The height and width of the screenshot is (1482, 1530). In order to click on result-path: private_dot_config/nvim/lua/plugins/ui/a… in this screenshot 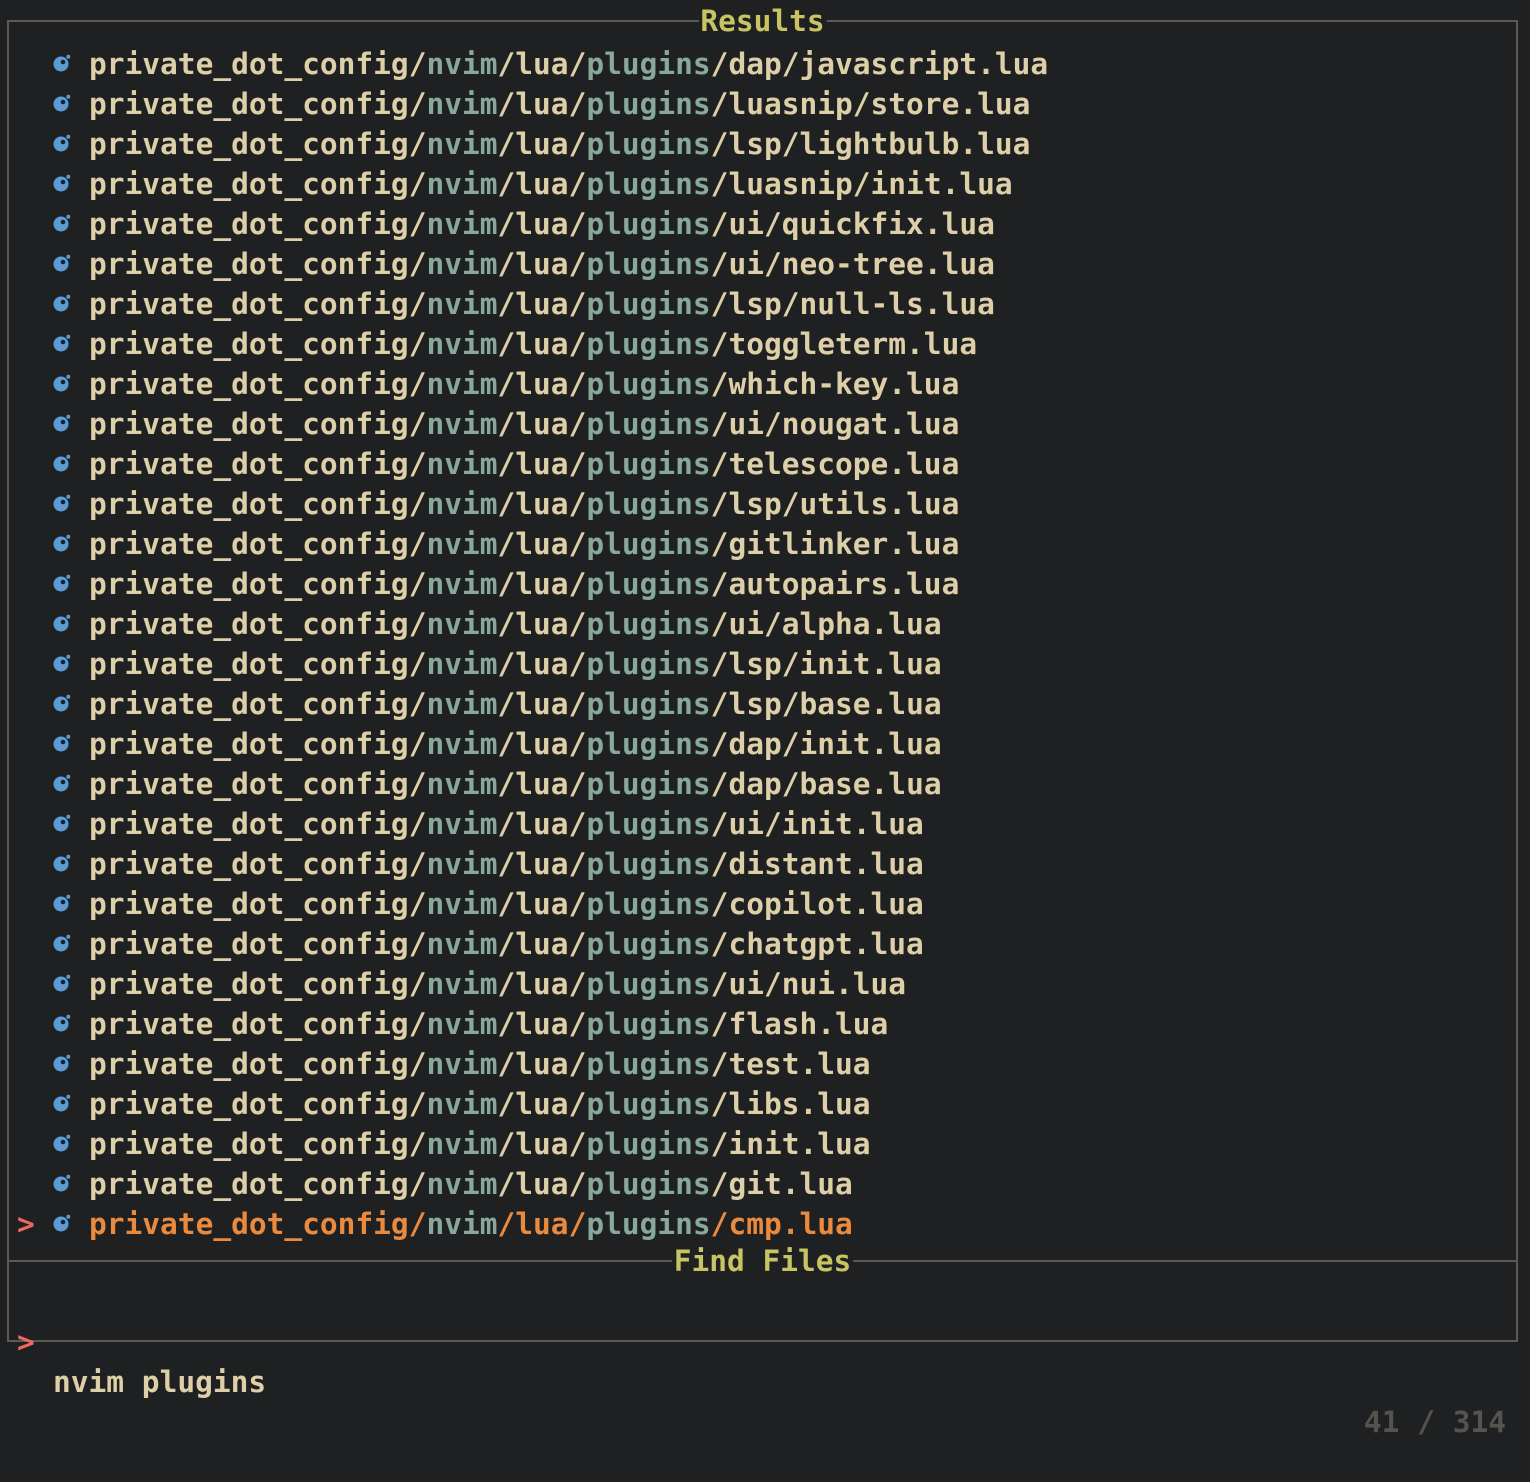, I will do `click(515, 624)`.